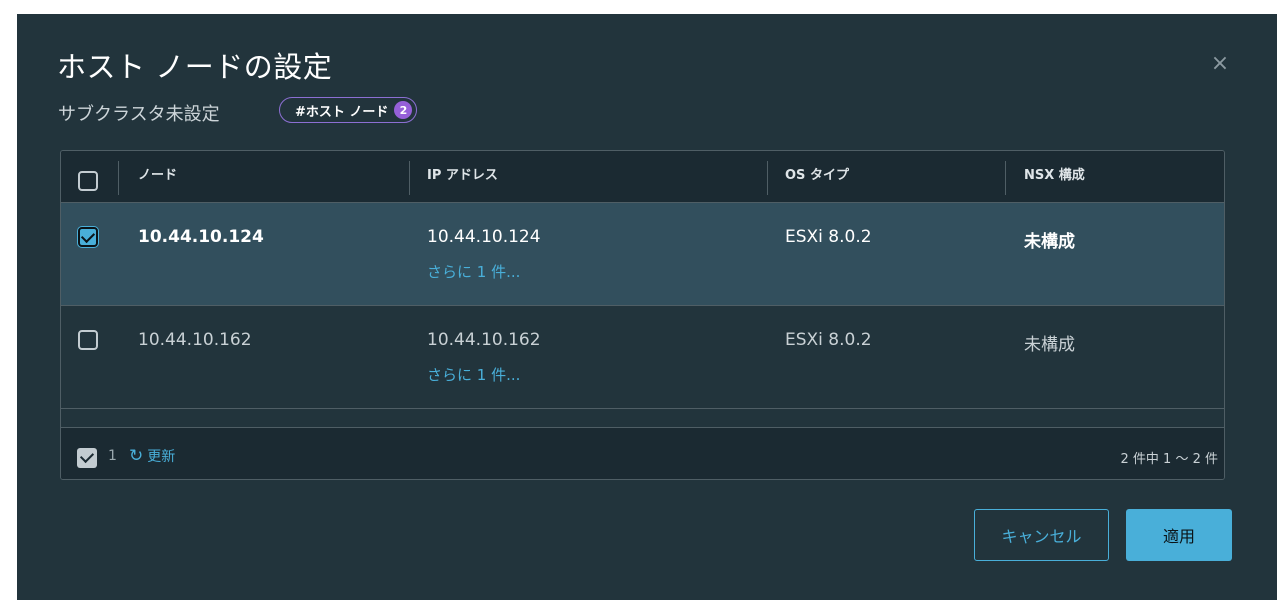 The image size is (1277, 600). Describe the element at coordinates (642, 177) in the screenshot. I see `datagrid-header: ノード IP アドレス OS タイプ NSX 構成` at that location.